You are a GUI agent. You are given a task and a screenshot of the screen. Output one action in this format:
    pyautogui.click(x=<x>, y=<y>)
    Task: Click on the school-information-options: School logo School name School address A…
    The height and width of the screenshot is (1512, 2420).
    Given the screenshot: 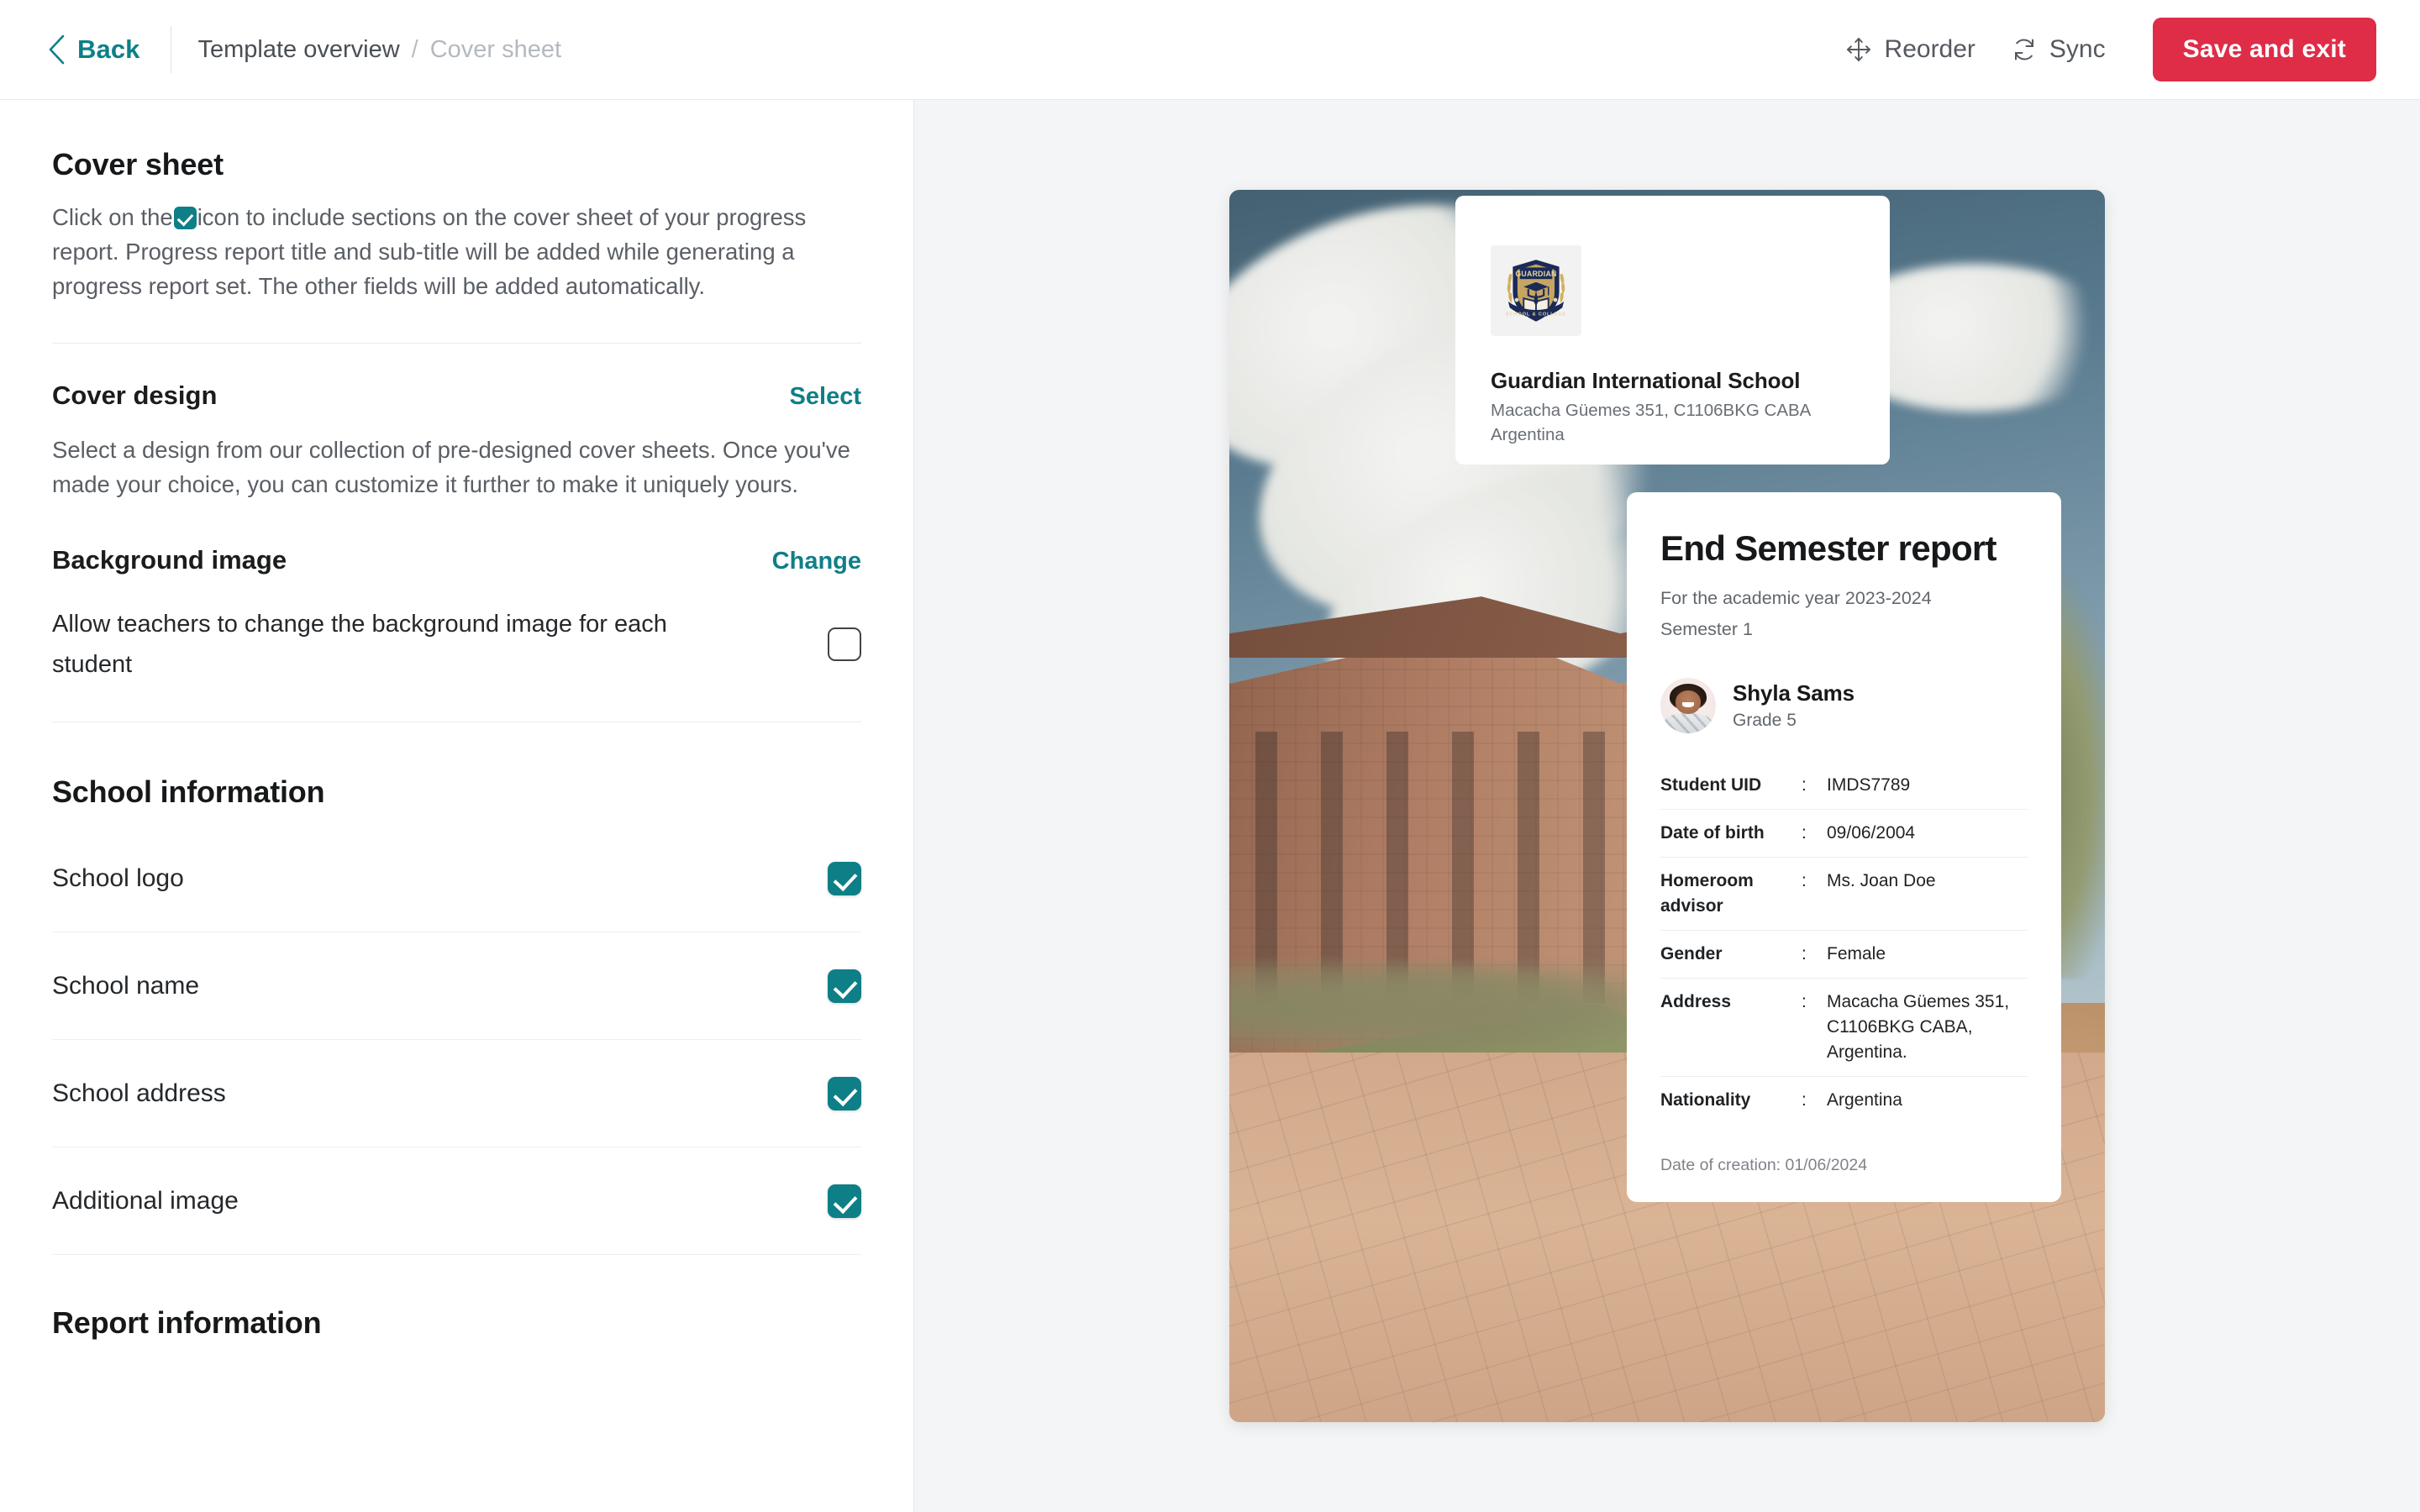 What is the action you would take?
    pyautogui.click(x=456, y=1040)
    